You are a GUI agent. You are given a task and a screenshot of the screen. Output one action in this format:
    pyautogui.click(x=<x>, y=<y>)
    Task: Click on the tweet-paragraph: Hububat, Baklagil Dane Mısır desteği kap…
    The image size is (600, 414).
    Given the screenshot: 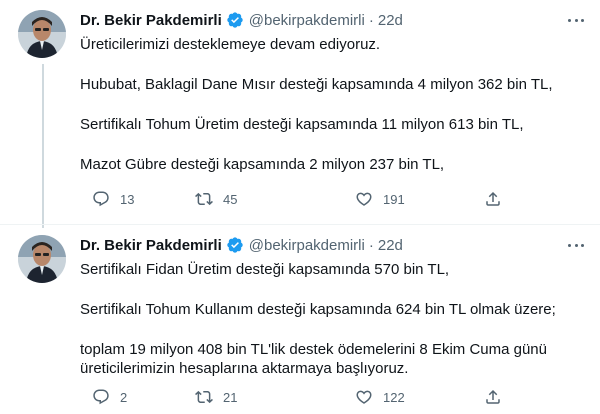 What is the action you would take?
    pyautogui.click(x=316, y=84)
    